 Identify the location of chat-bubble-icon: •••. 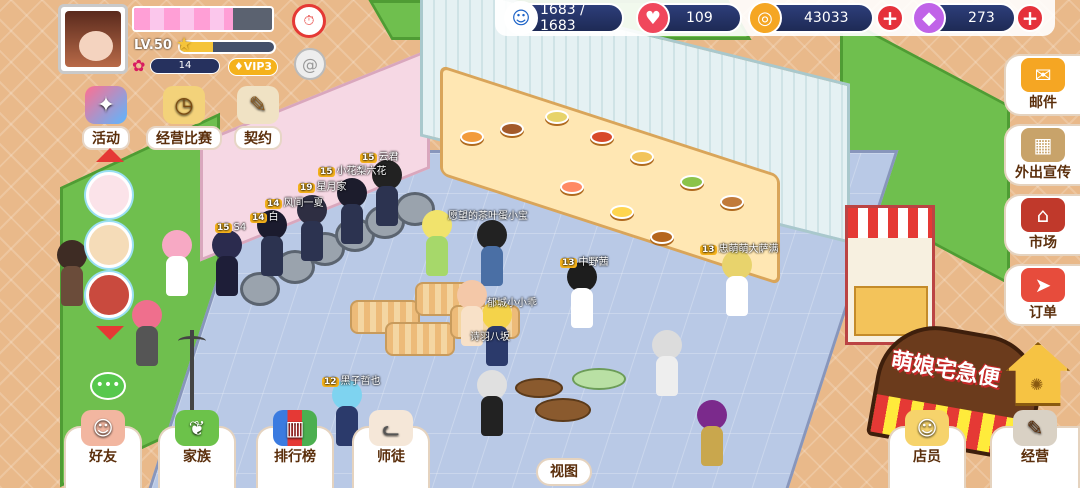
(108, 386).